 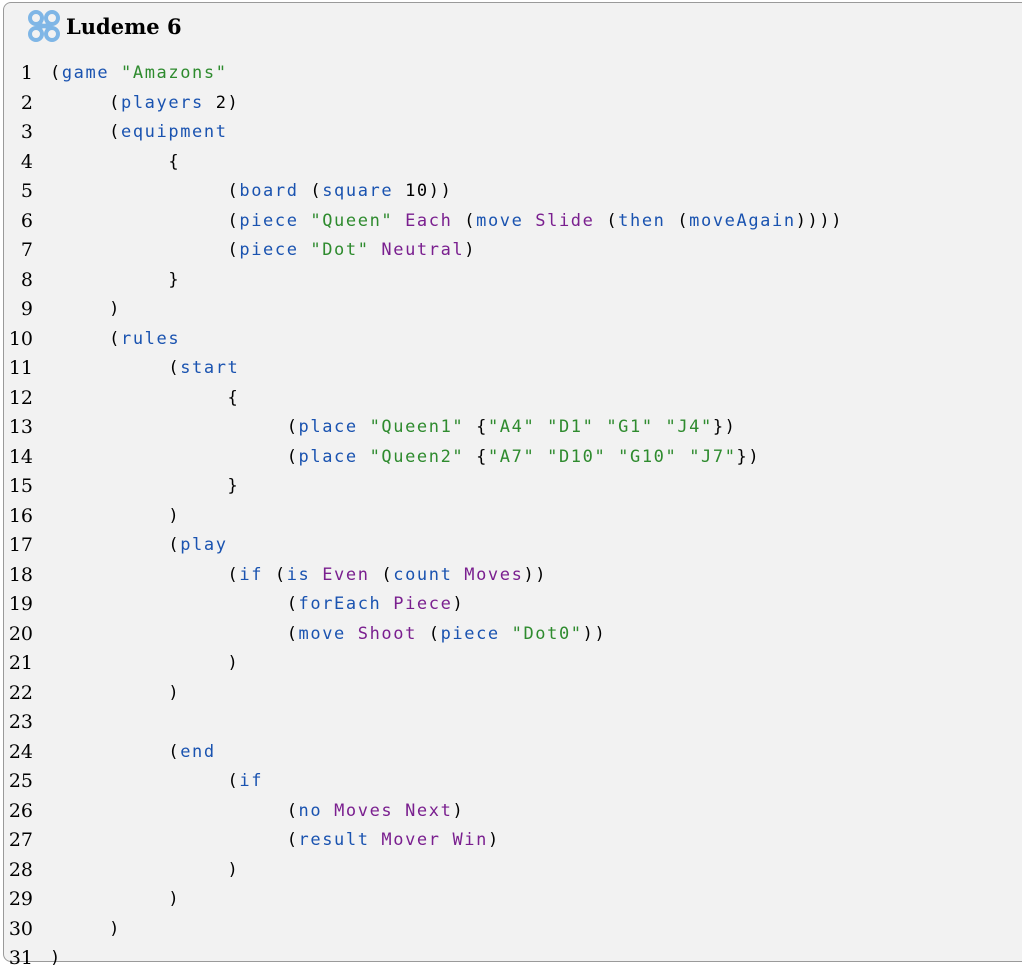 What do you see at coordinates (139, 74) in the screenshot?
I see `line-code: (game "Amazons"` at bounding box center [139, 74].